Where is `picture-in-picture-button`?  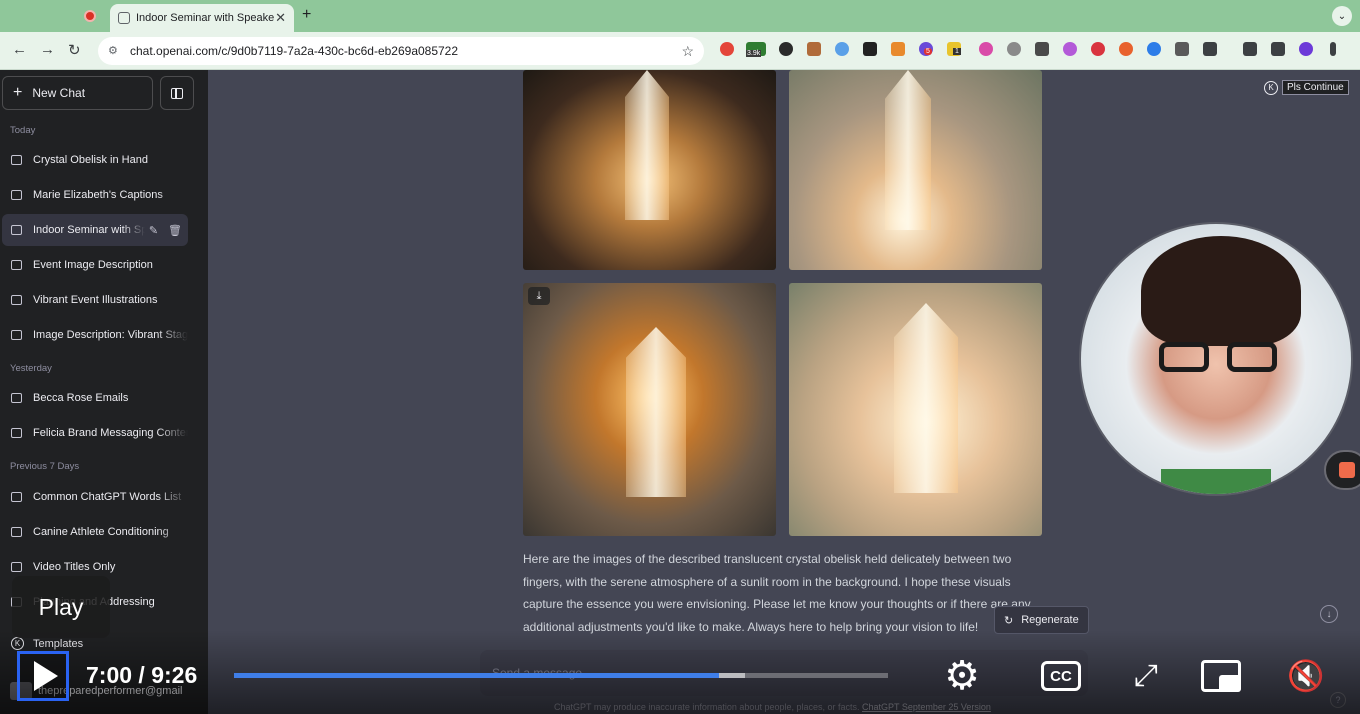
picture-in-picture-button is located at coordinates (1221, 676).